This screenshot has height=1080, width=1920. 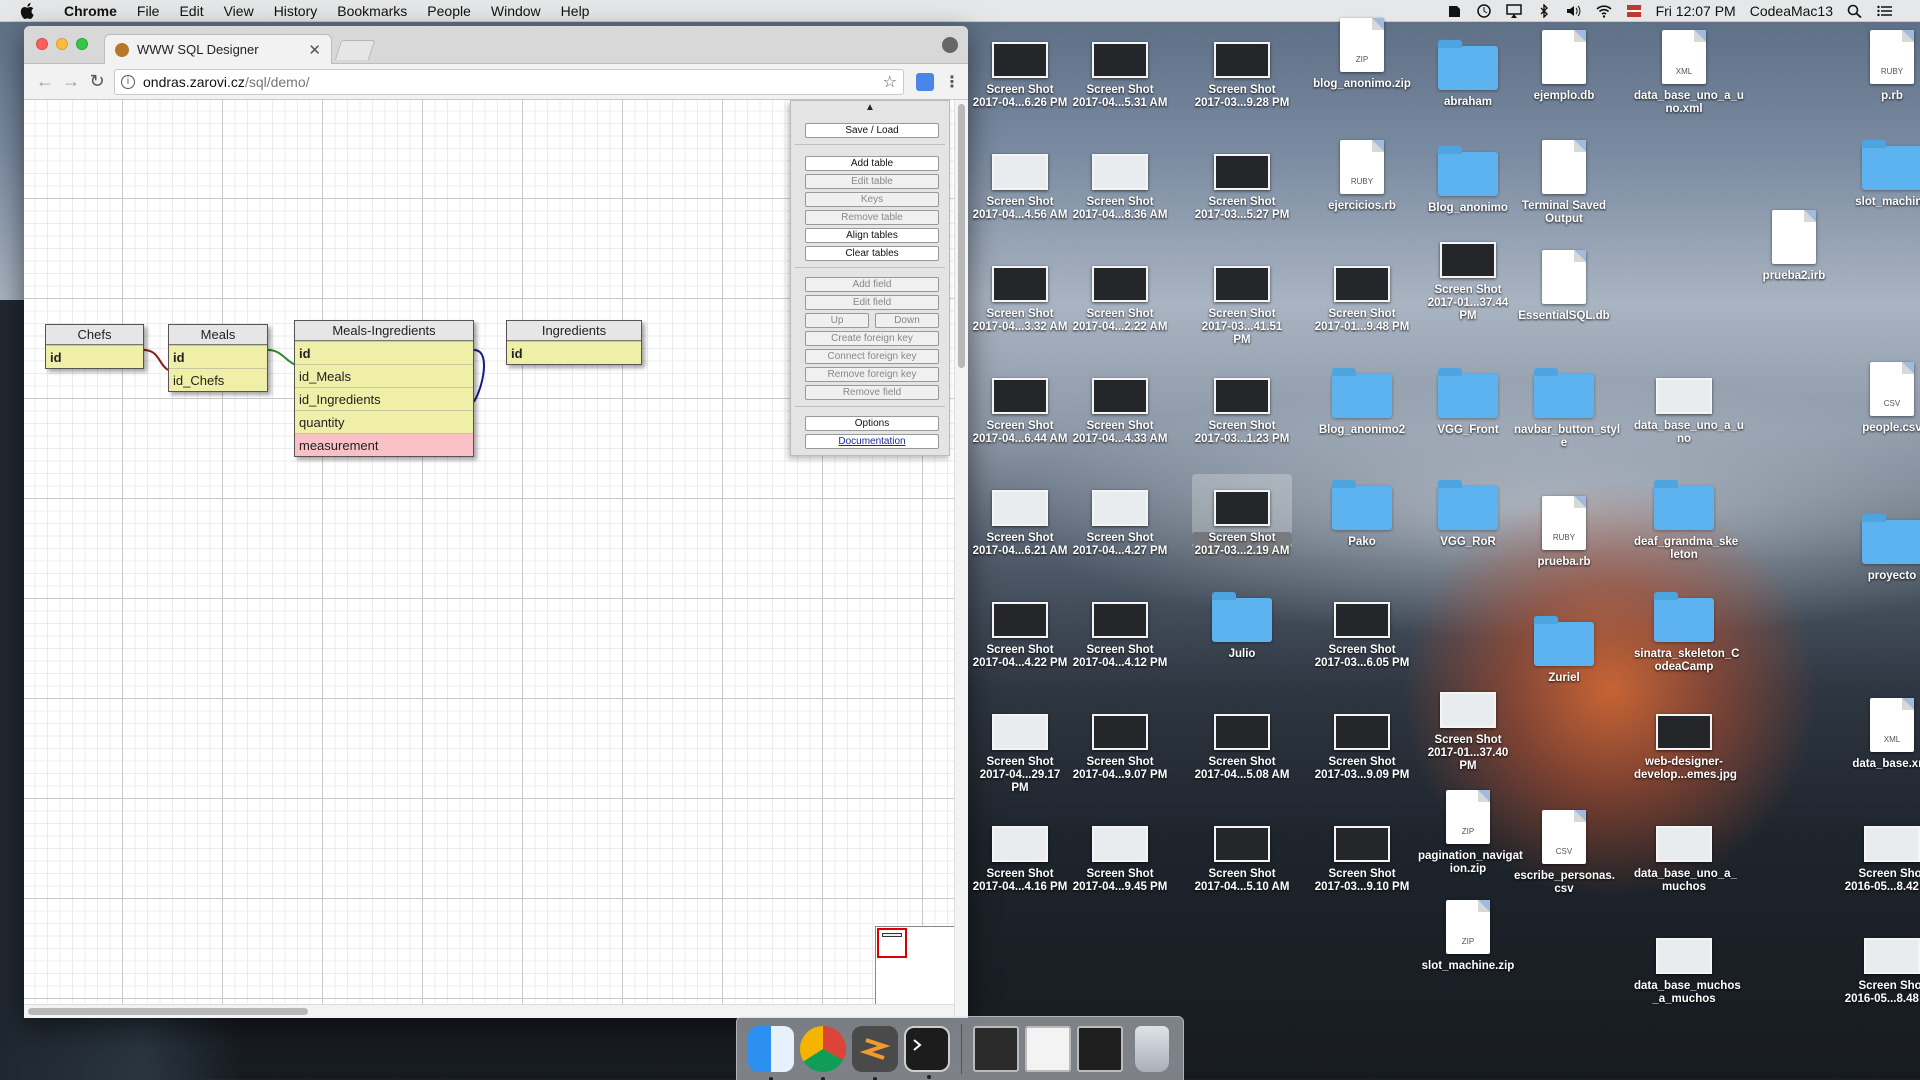 I want to click on desktop-icon: ejemplo.db, so click(x=1564, y=66).